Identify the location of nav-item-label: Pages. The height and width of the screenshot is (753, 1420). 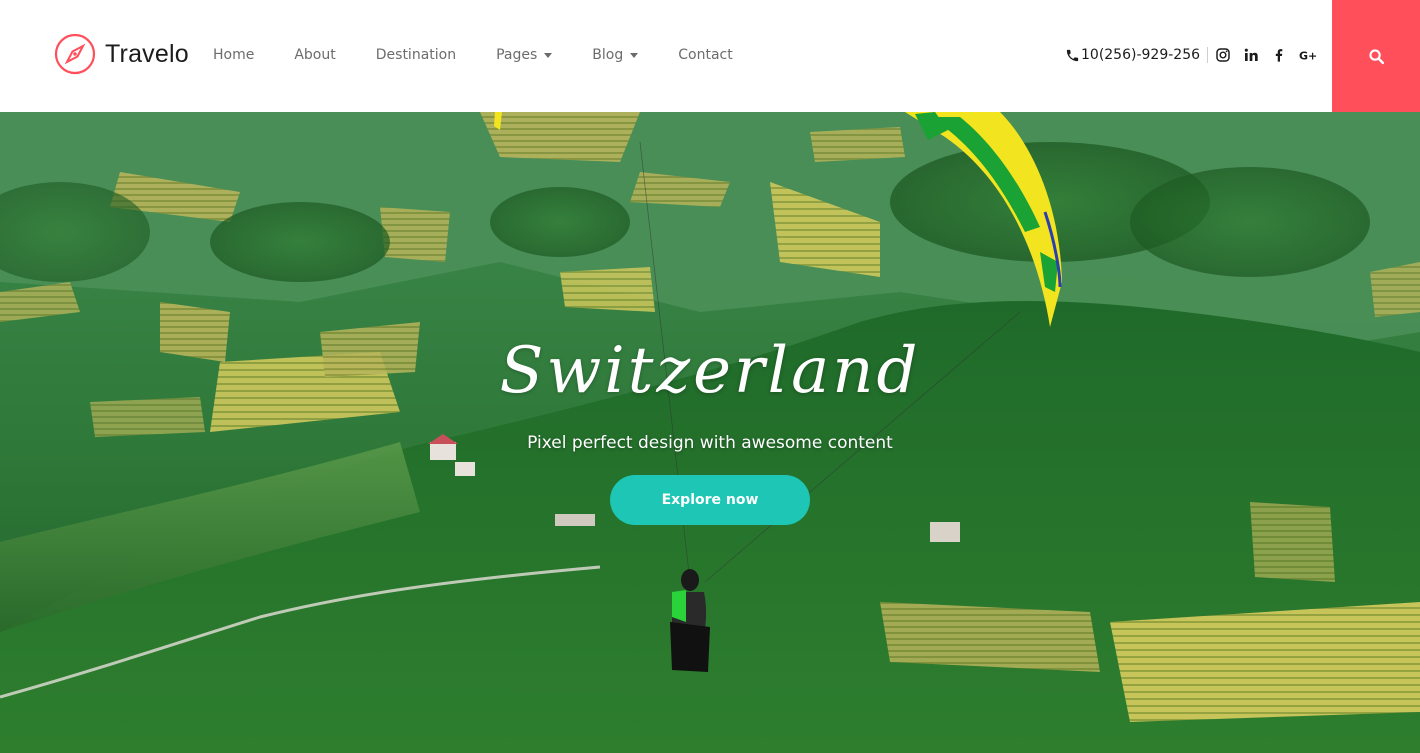
(517, 55).